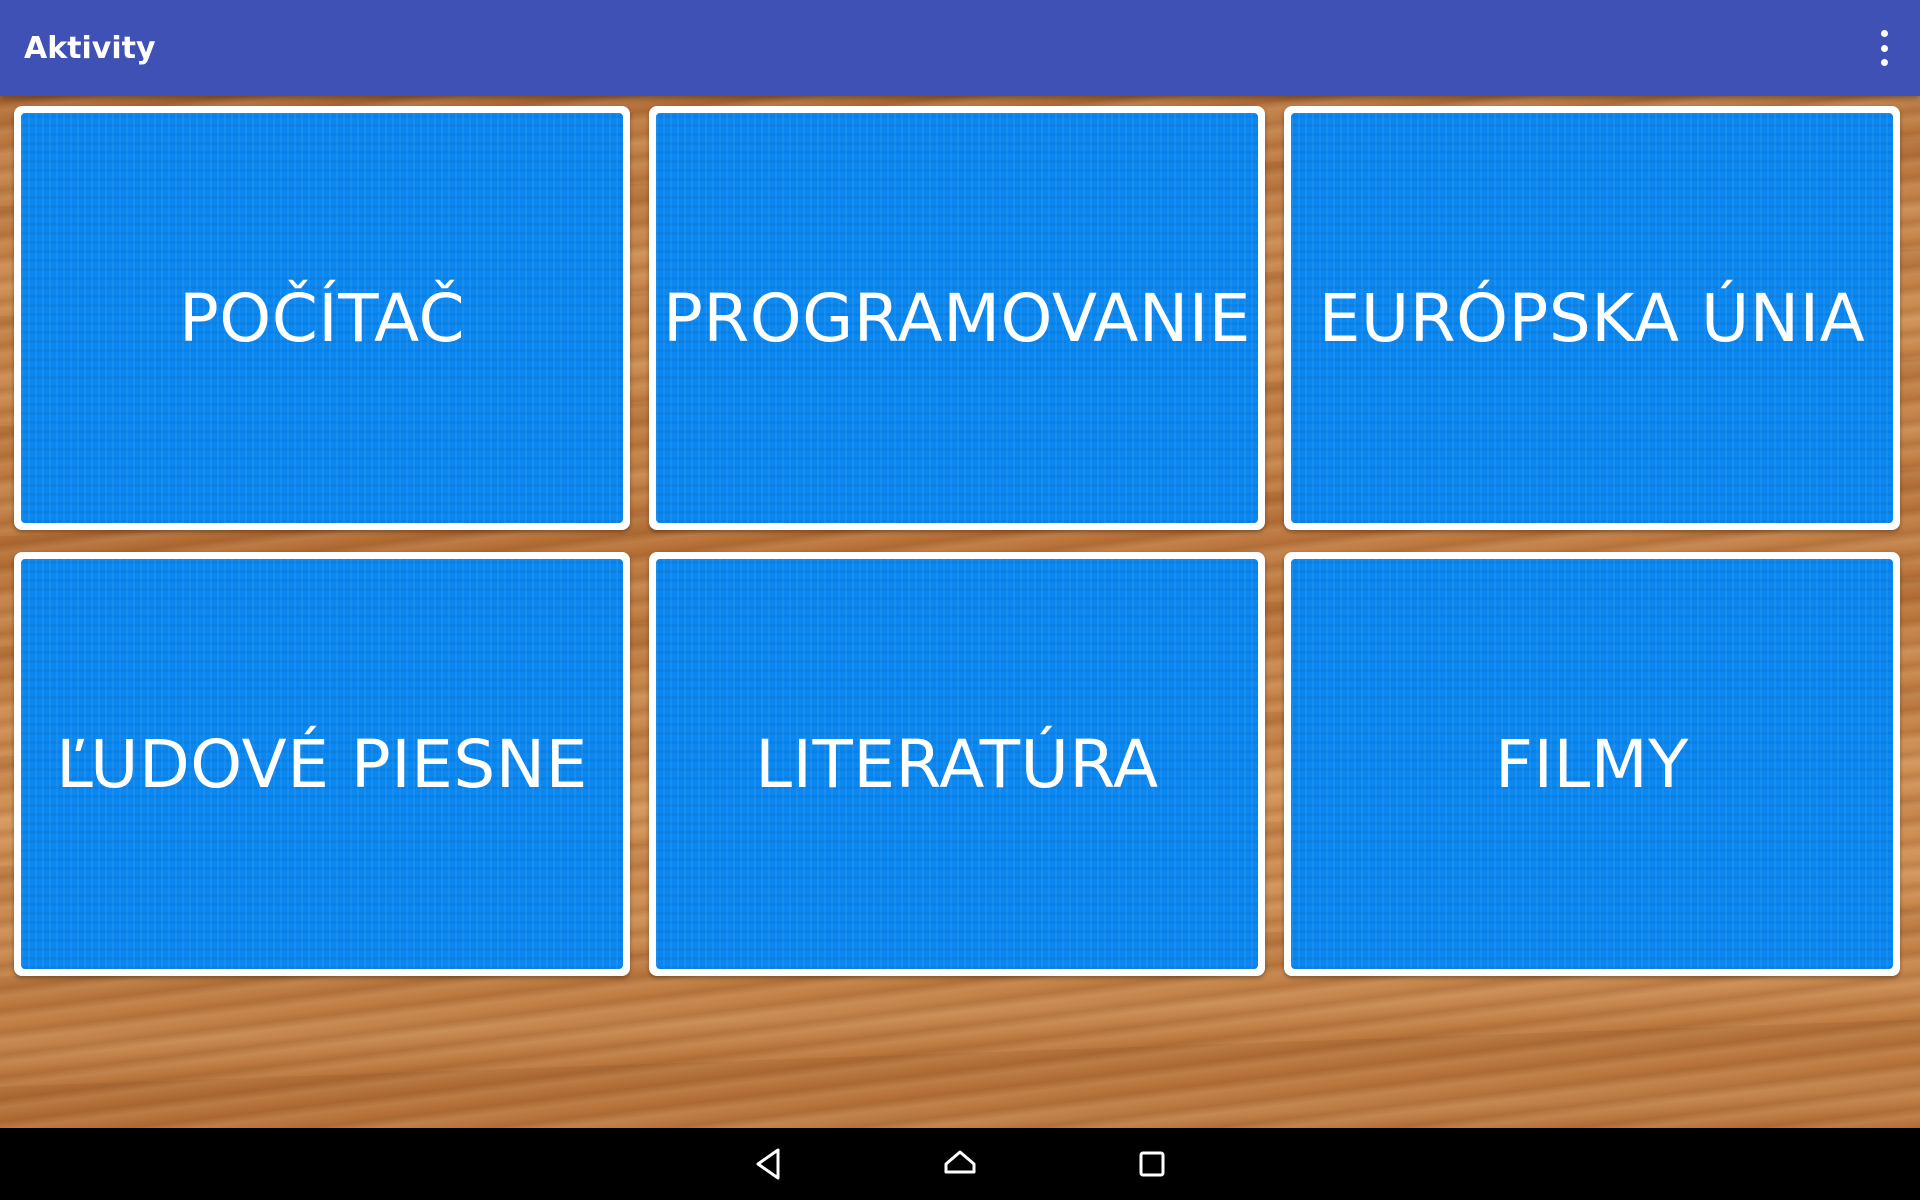  Describe the element at coordinates (1152, 1164) in the screenshot. I see `recents-icon` at that location.